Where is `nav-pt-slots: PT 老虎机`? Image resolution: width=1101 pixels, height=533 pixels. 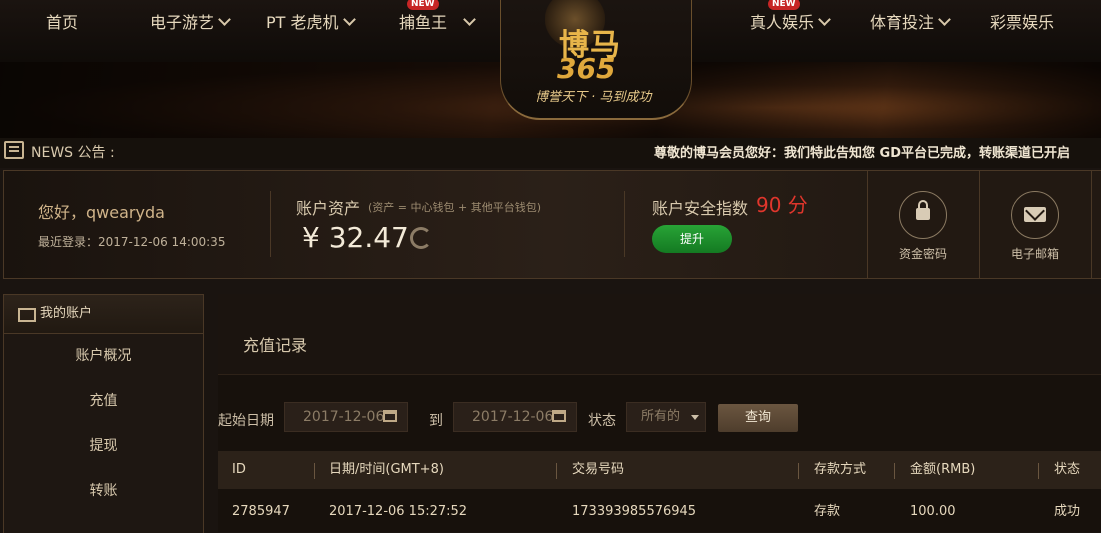
nav-pt-slots: PT 老虎机 is located at coordinates (311, 23).